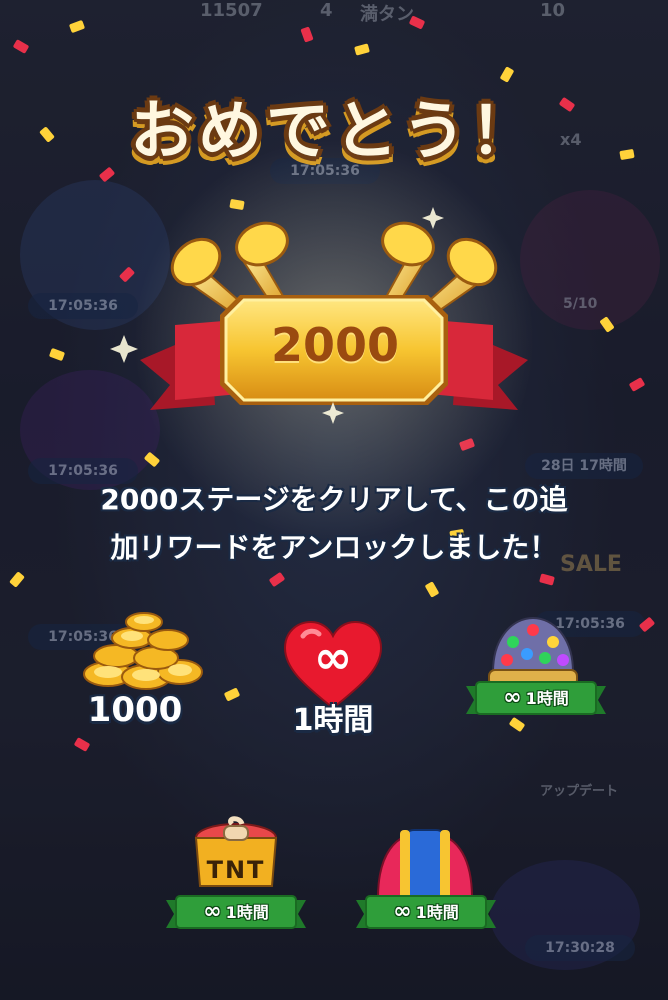  Describe the element at coordinates (236, 870) in the screenshot. I see `tnt-label: TNT` at that location.